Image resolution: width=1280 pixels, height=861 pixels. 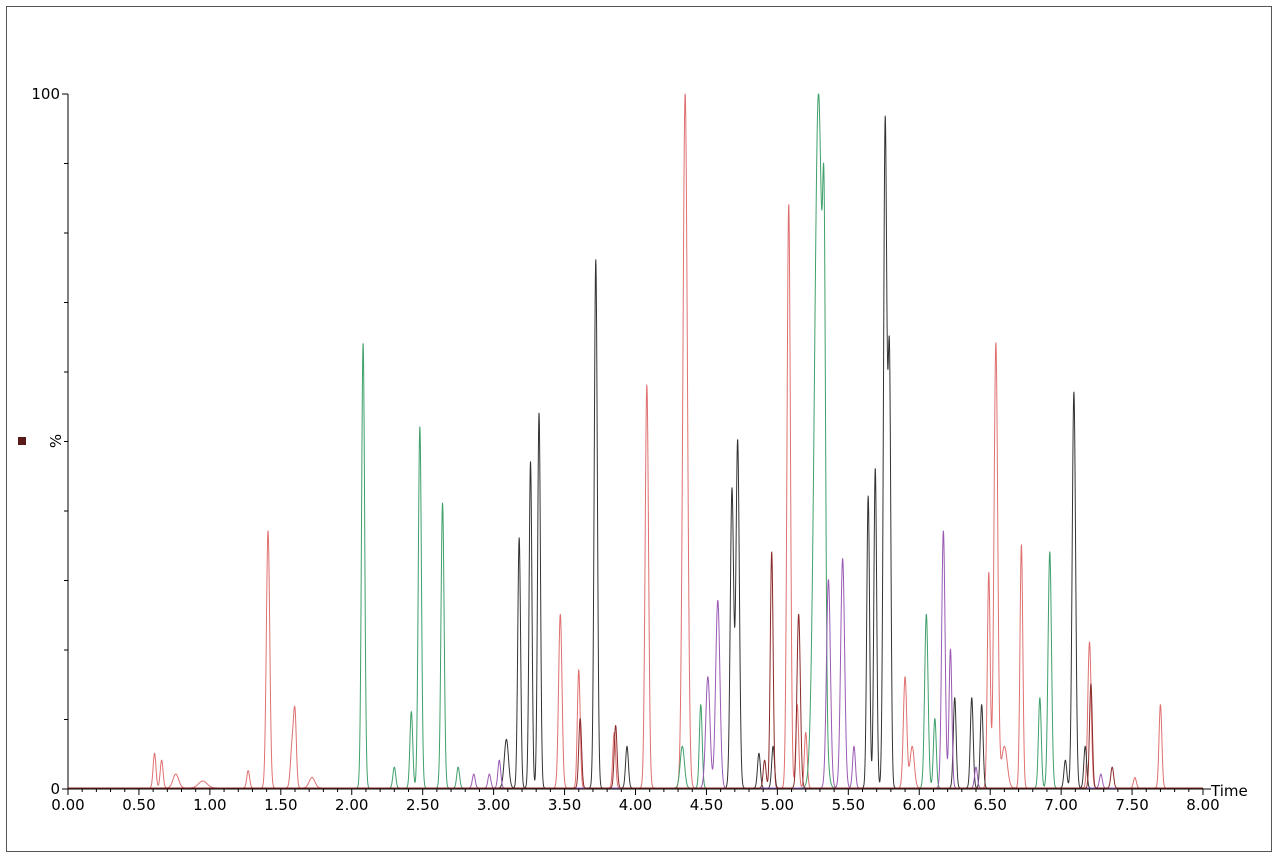 What do you see at coordinates (493, 805) in the screenshot?
I see `x-tick-label: 3.00` at bounding box center [493, 805].